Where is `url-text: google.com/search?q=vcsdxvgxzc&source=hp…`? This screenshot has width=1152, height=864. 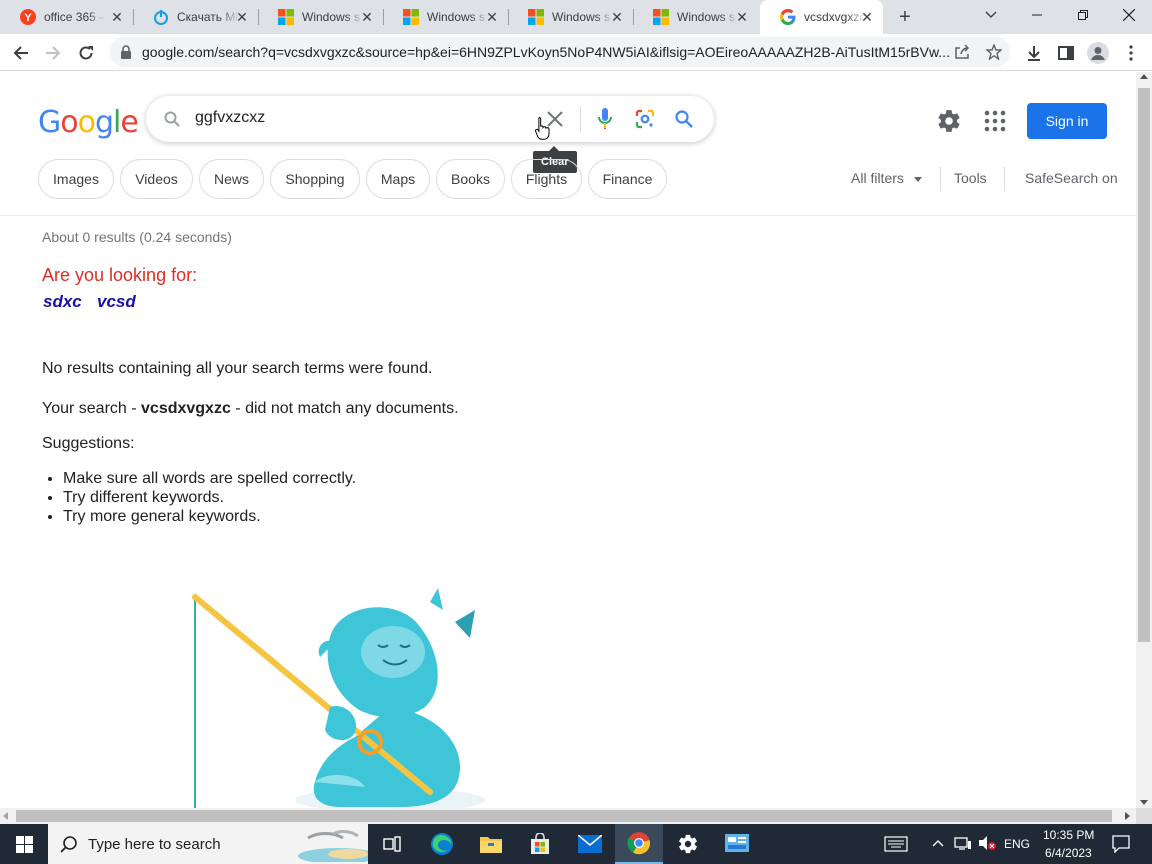
url-text: google.com/search?q=vcsdxvgxzc&source=hp… is located at coordinates (547, 52).